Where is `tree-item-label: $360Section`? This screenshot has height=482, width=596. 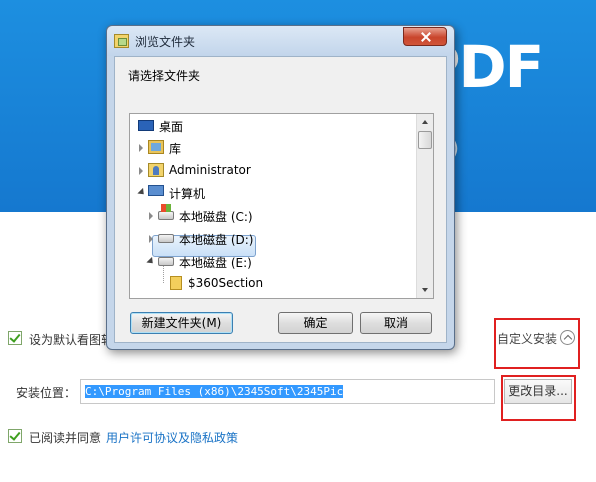 tree-item-label: $360Section is located at coordinates (226, 283).